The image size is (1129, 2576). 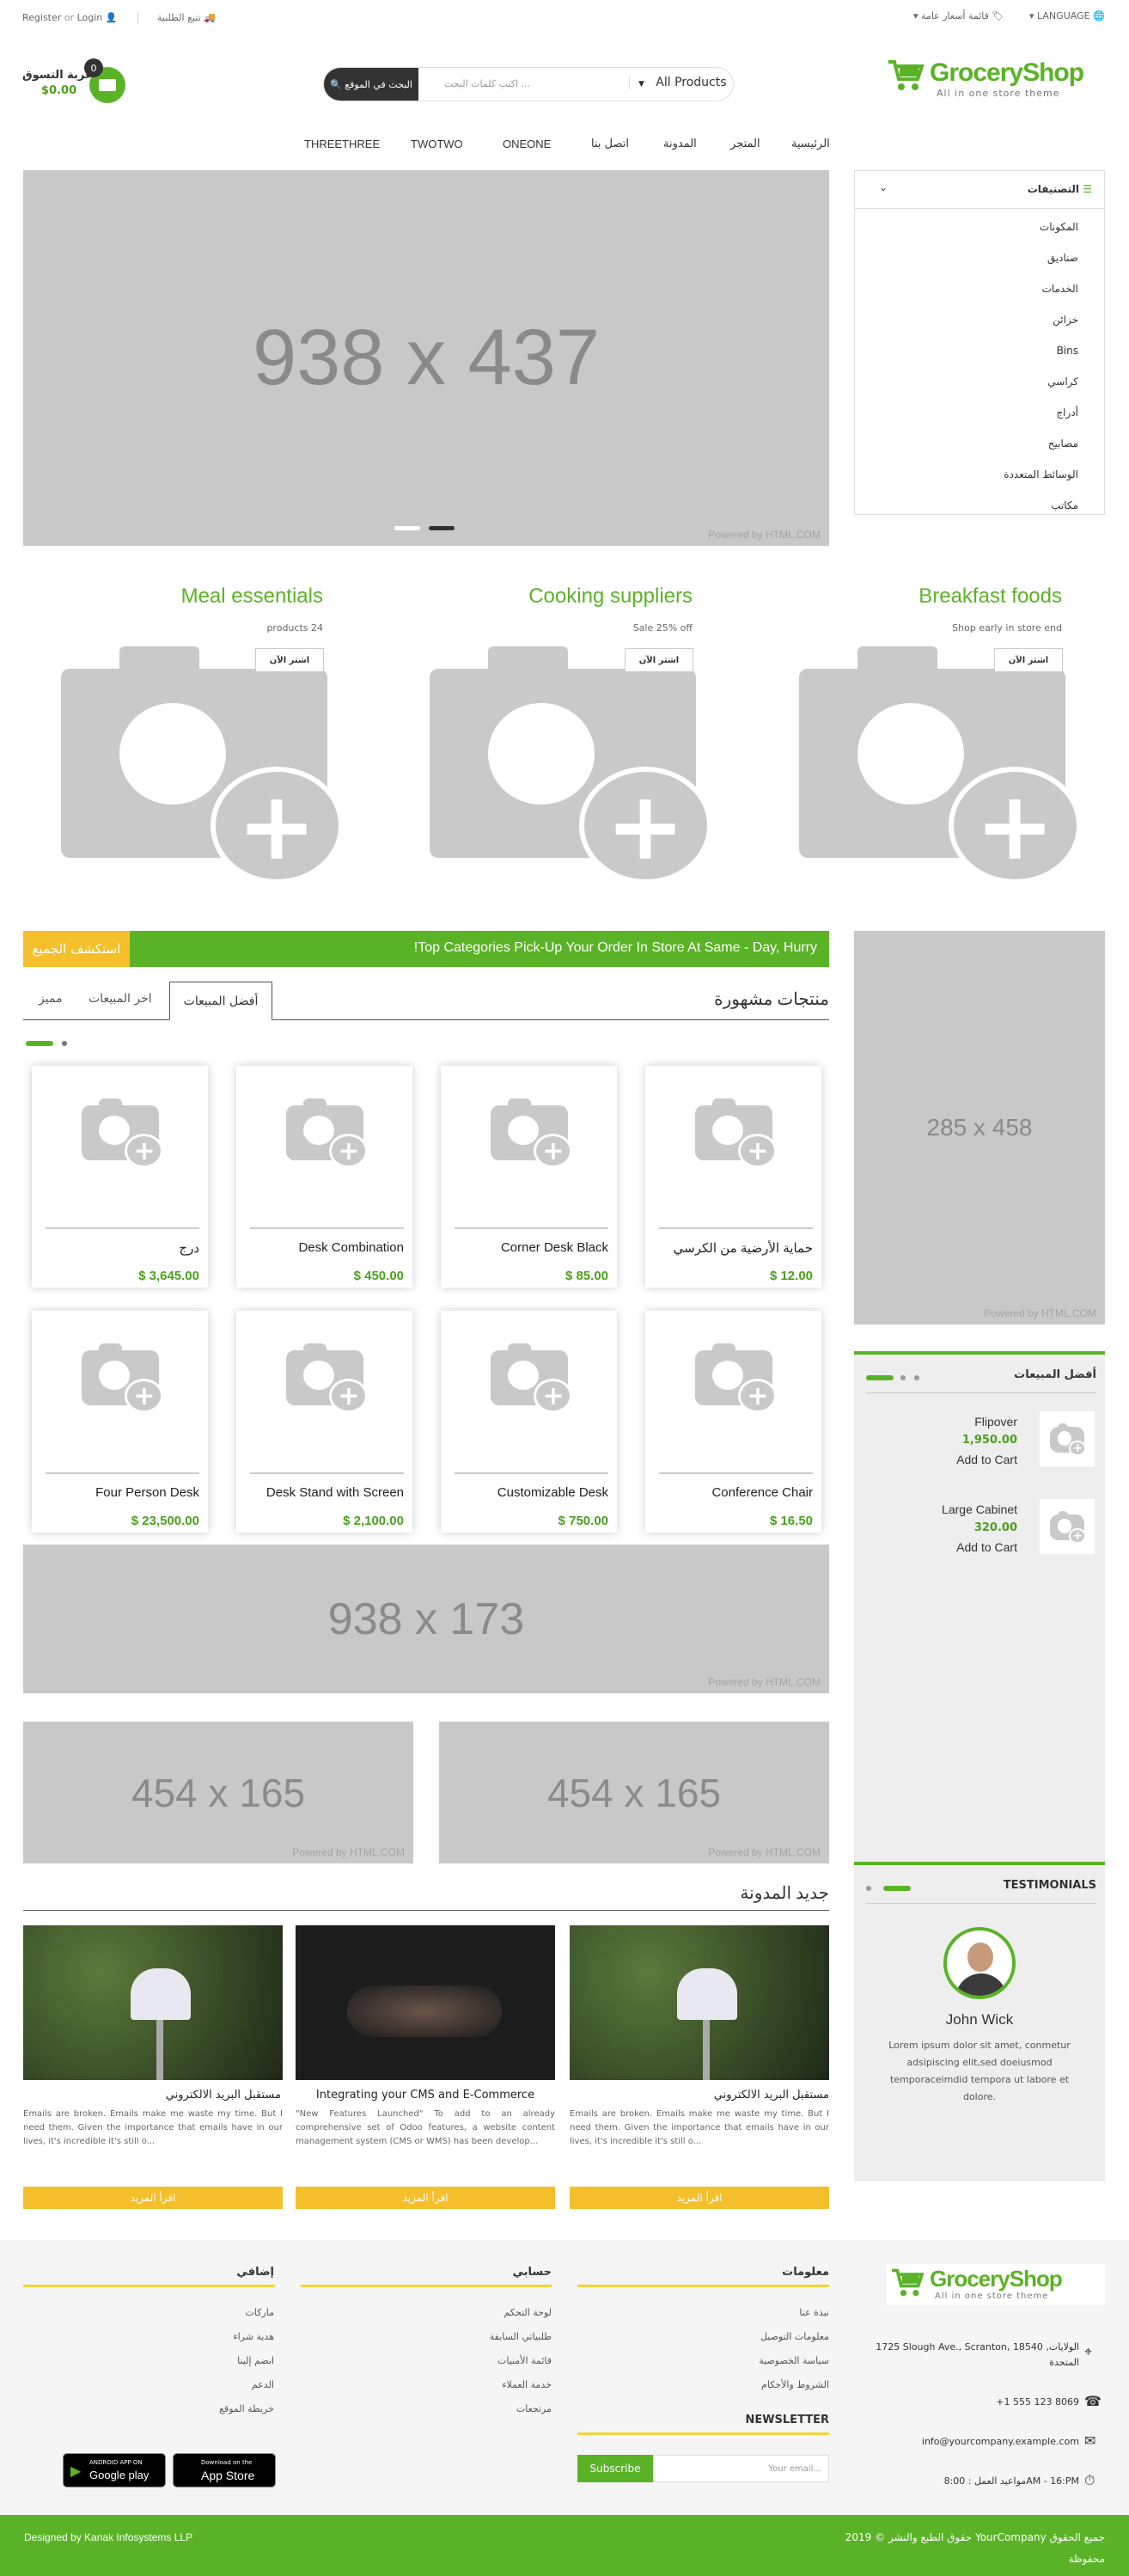 I want to click on explore-all-button: استكشف الجميع, so click(x=76, y=949).